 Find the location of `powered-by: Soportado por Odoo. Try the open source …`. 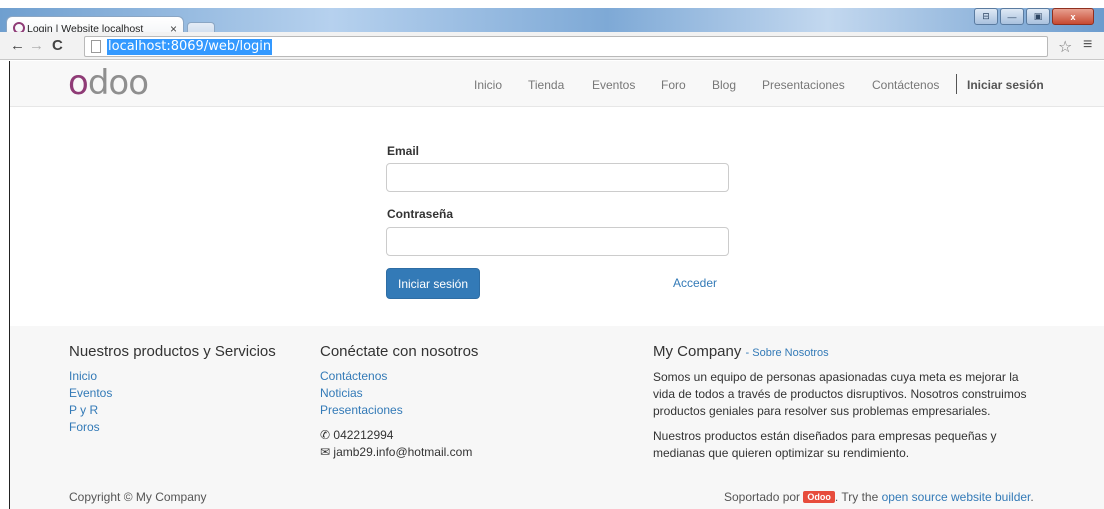

powered-by: Soportado por Odoo. Try the open source … is located at coordinates (879, 497).